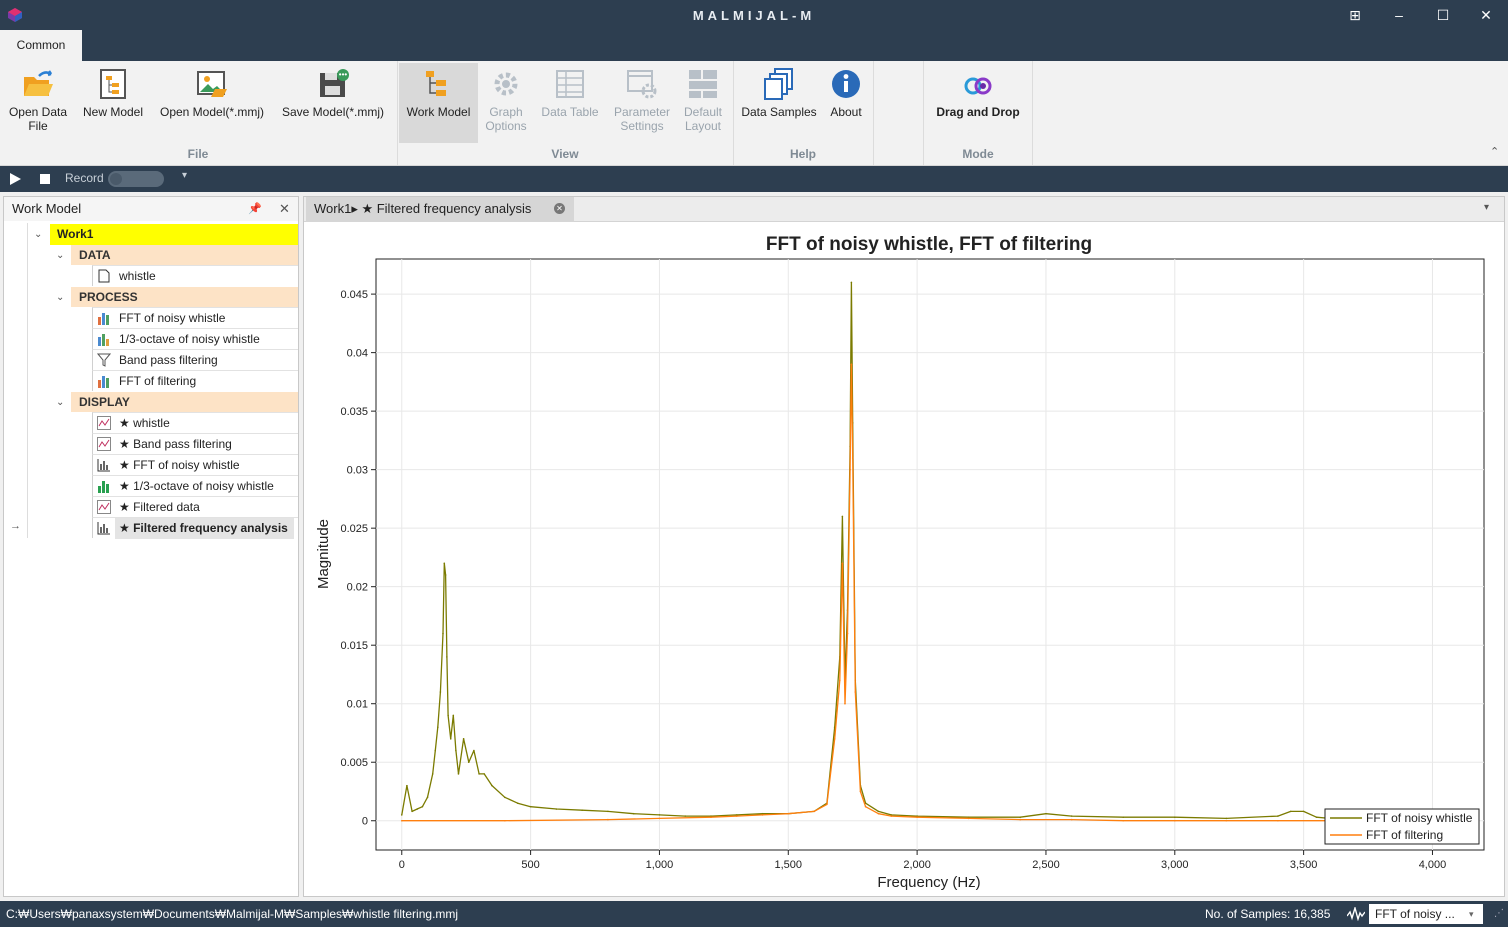 This screenshot has width=1508, height=927. What do you see at coordinates (357, 705) in the screenshot?
I see `y-tick-label: 0.01` at bounding box center [357, 705].